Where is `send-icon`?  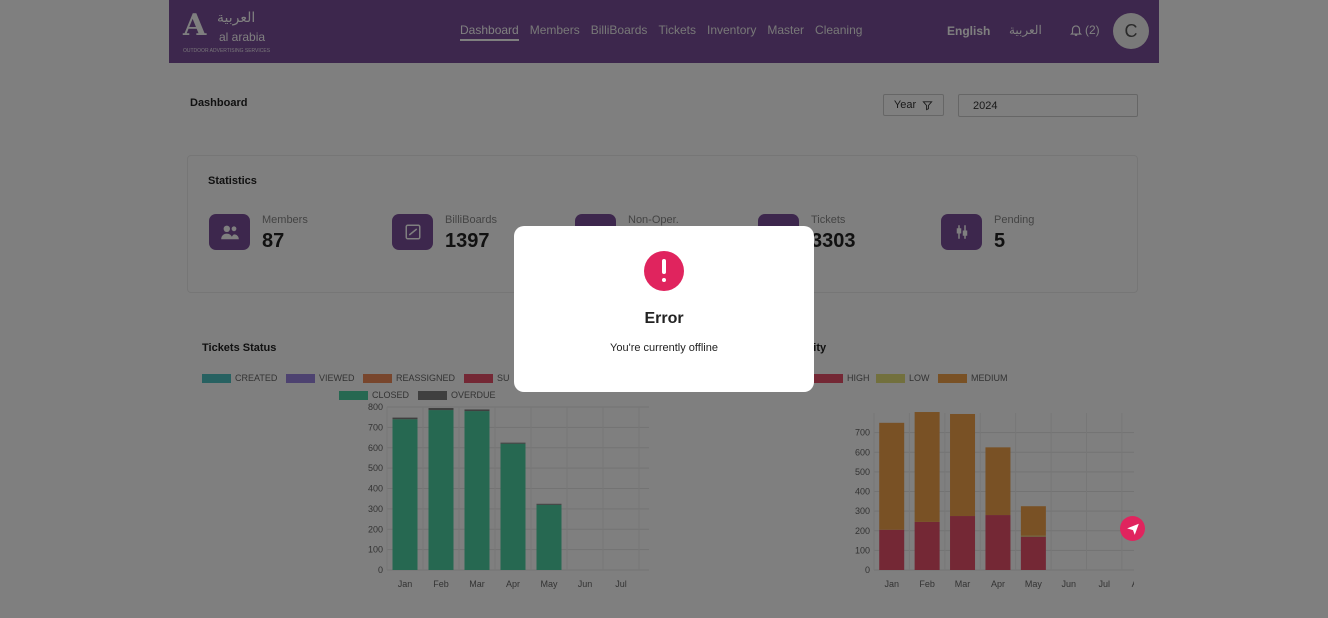
send-icon is located at coordinates (1132, 529).